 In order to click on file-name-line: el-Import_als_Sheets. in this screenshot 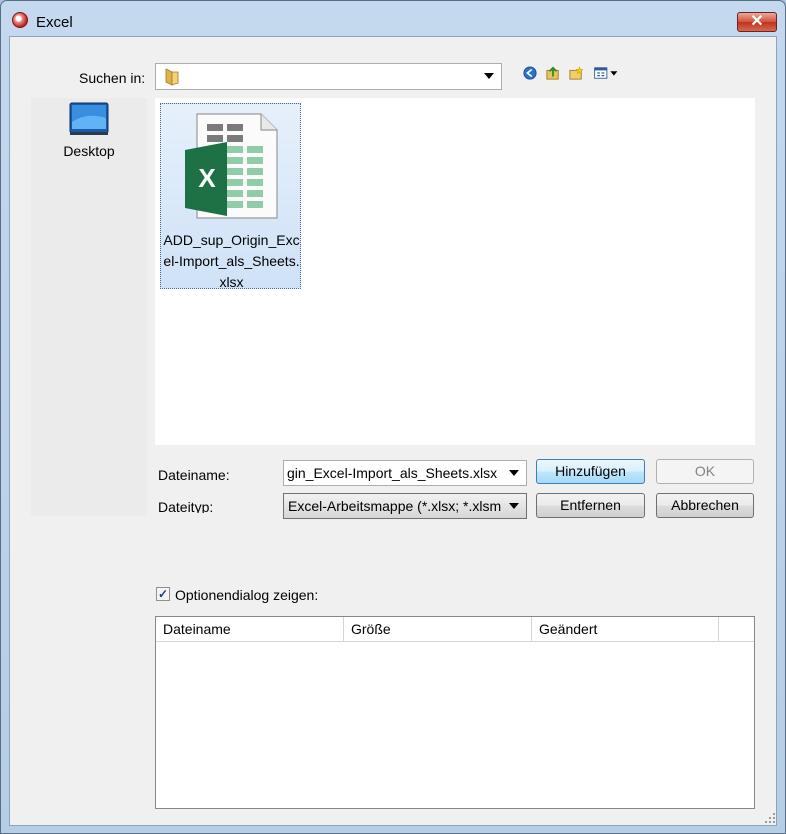, I will do `click(231, 261)`.